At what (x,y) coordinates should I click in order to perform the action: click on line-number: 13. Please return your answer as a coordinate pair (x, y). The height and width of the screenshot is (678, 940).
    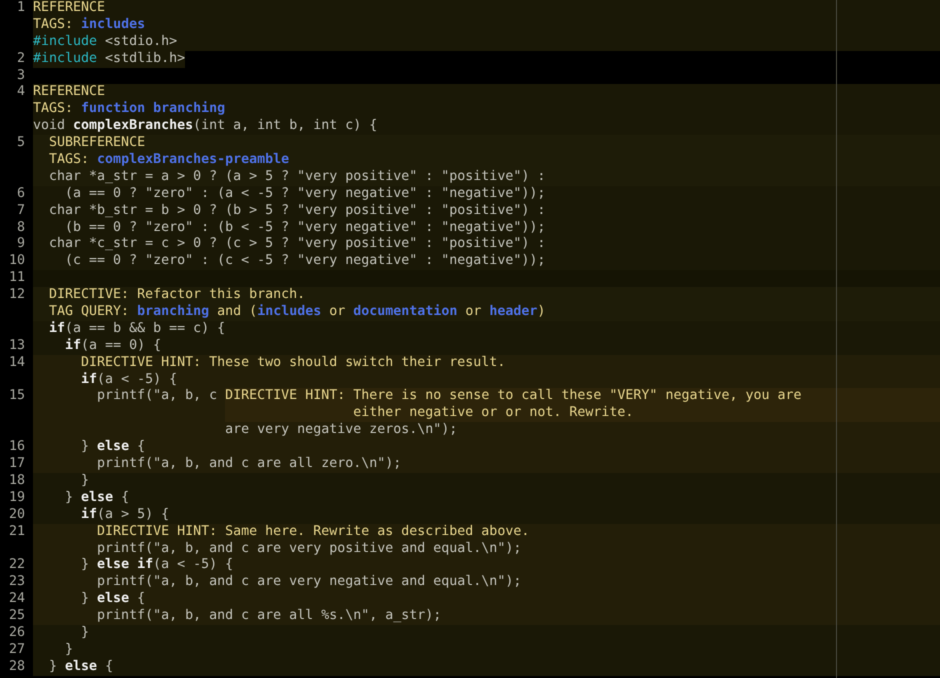
    Looking at the image, I should click on (17, 346).